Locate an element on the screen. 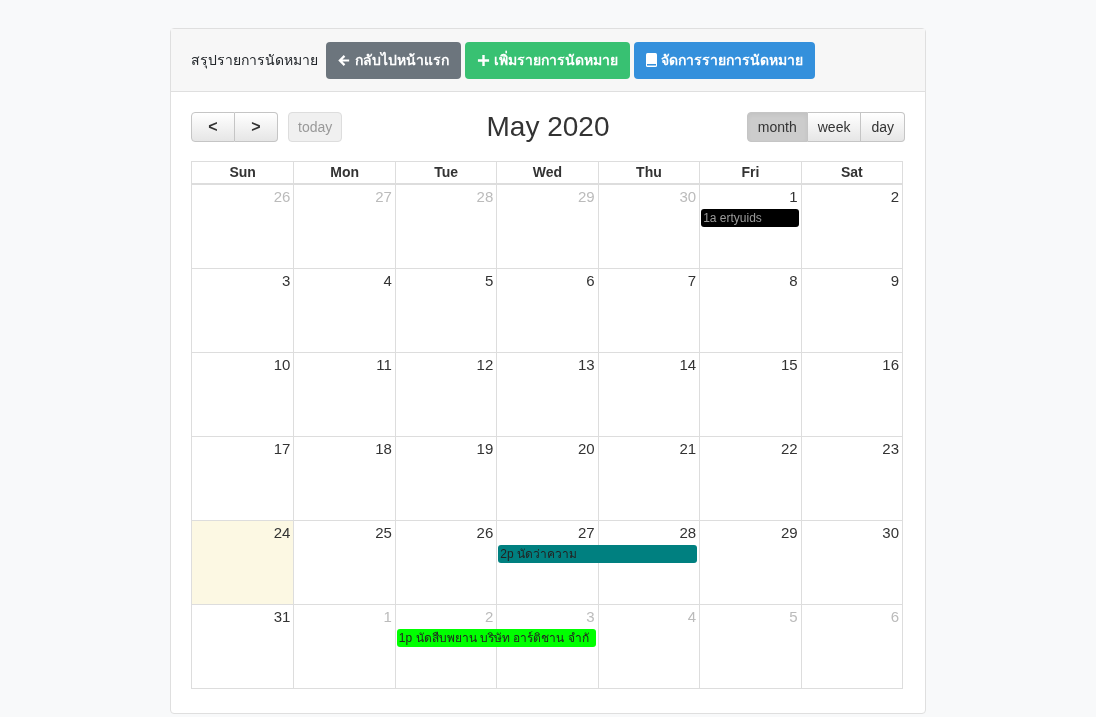 The width and height of the screenshot is (1096, 717). day-cell: 21 is located at coordinates (648, 478).